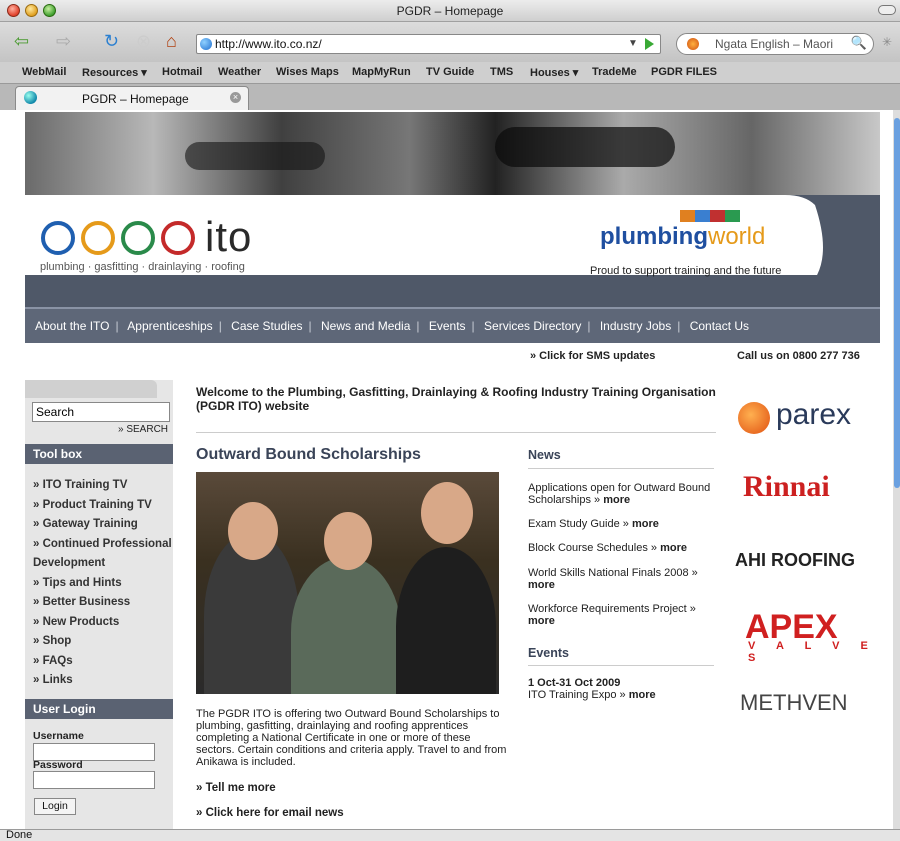 Image resolution: width=900 pixels, height=841 pixels. What do you see at coordinates (447, 513) in the screenshot?
I see `person-right-head` at bounding box center [447, 513].